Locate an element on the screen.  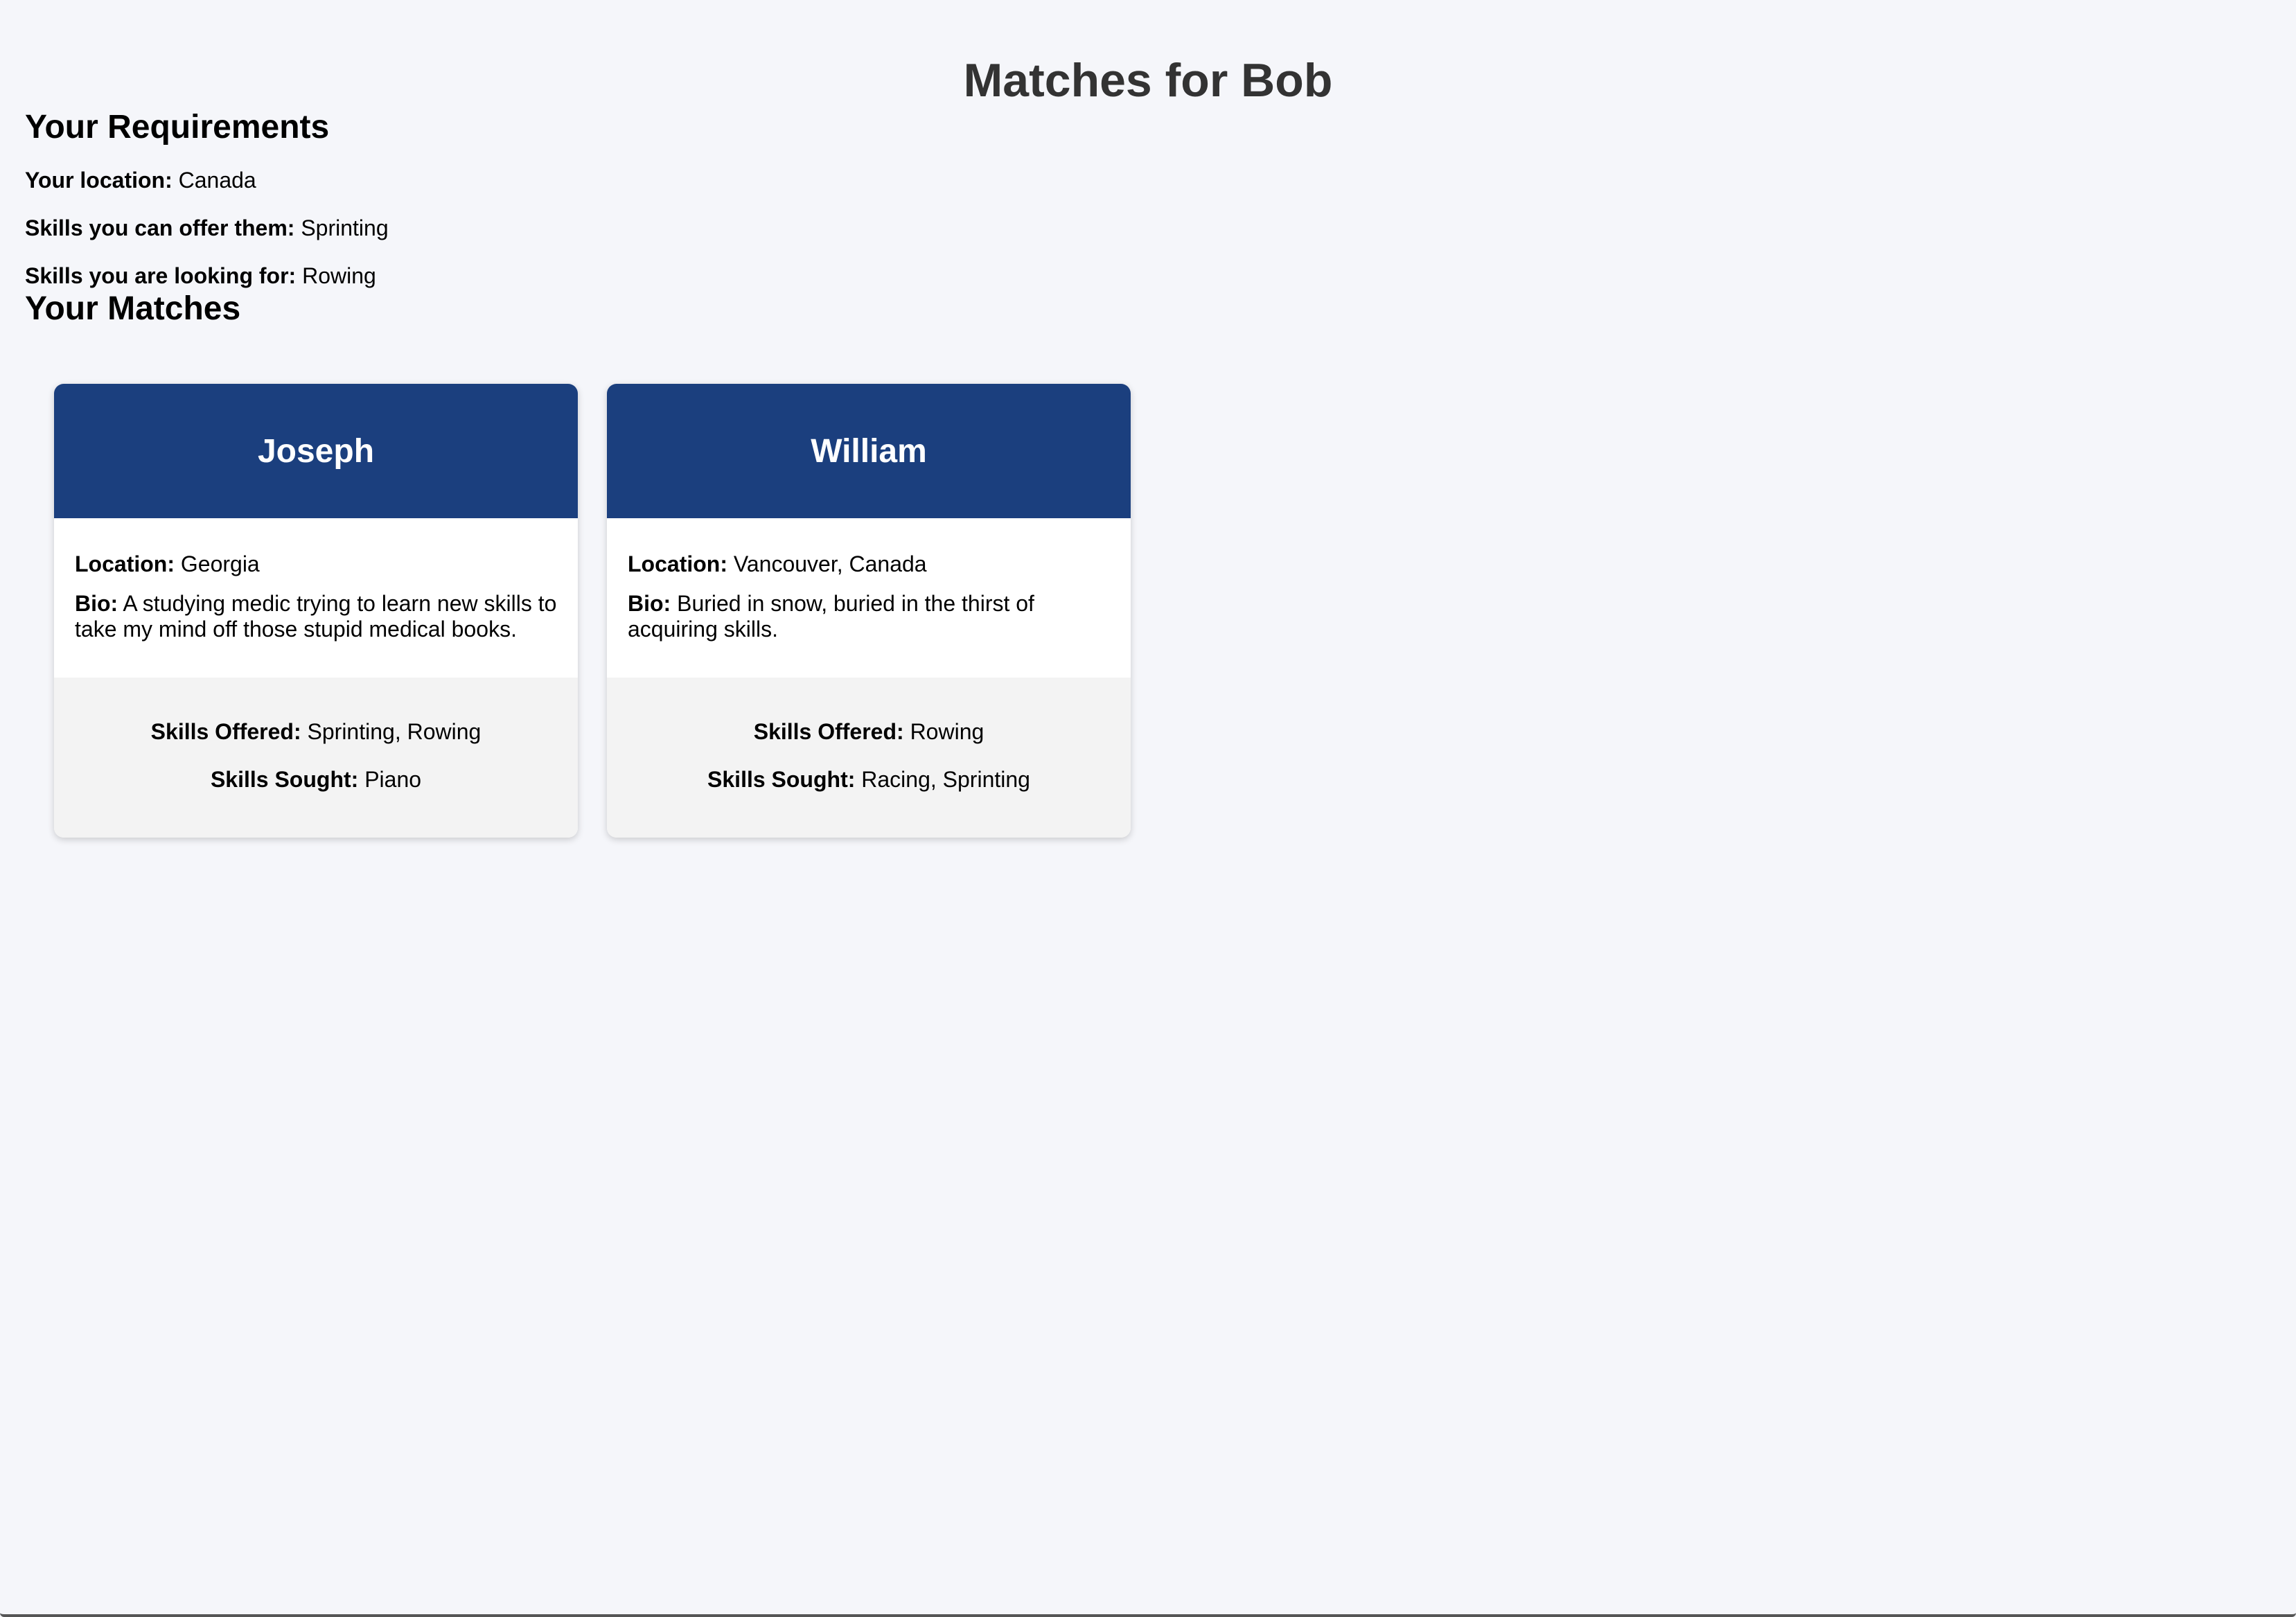
match-skills-sought-value: Piano is located at coordinates (393, 780).